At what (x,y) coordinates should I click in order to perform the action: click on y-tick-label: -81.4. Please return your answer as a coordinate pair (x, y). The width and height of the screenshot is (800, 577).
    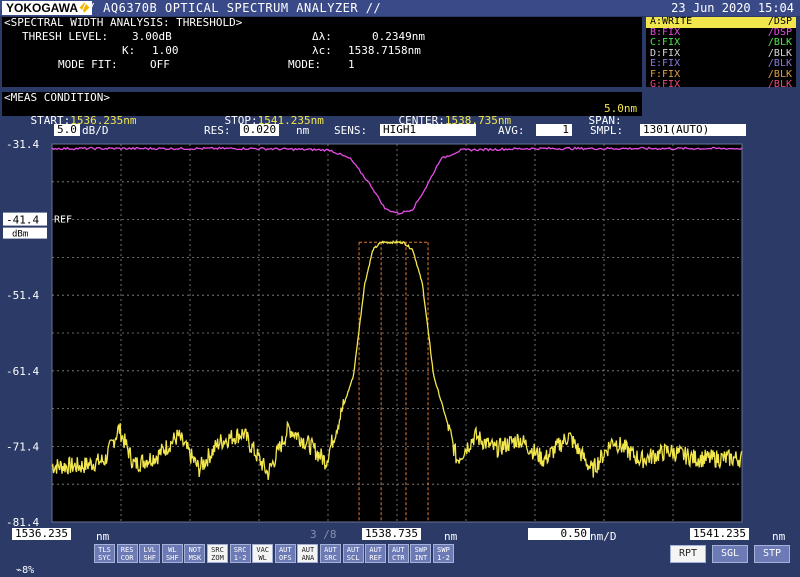
    Looking at the image, I should click on (22, 521).